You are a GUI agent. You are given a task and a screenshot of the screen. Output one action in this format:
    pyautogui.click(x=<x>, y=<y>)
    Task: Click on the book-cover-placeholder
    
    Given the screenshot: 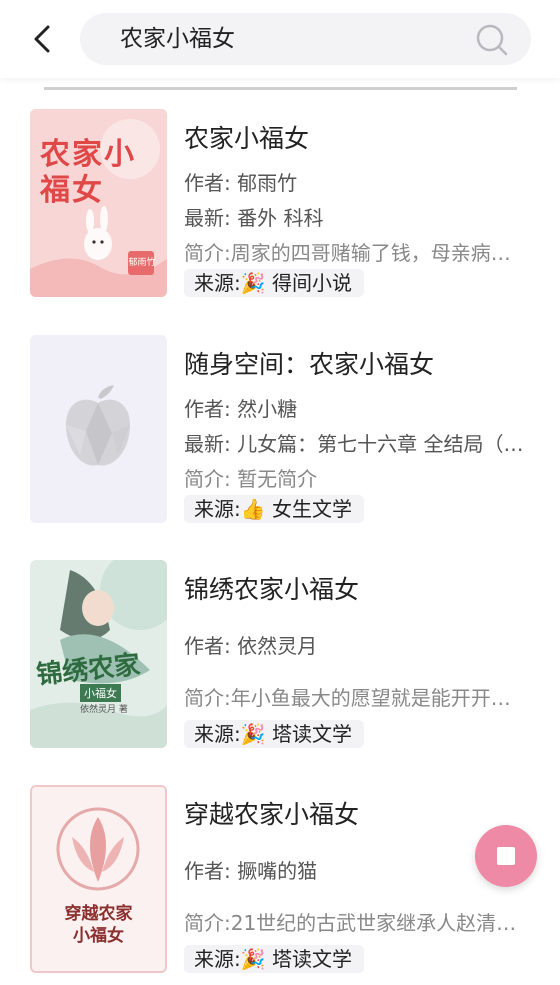 What is the action you would take?
    pyautogui.click(x=98, y=429)
    